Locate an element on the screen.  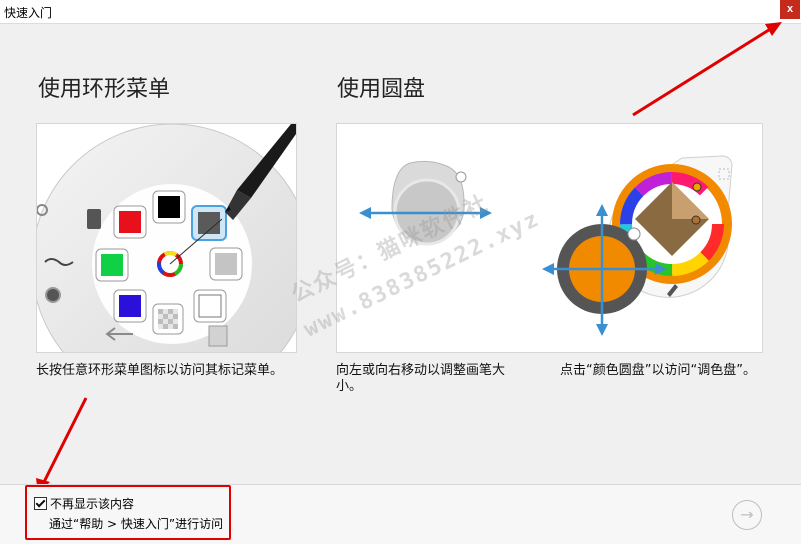
color-swatch-red is located at coordinates (130, 222).